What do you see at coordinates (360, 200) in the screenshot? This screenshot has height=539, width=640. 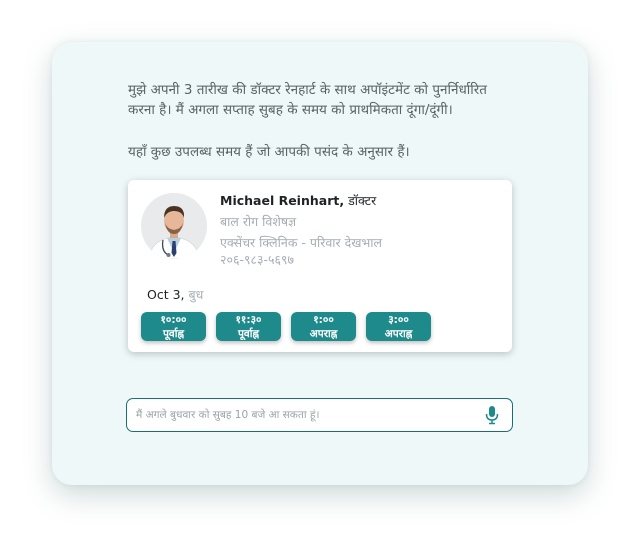 I see `doctor-title: डॉक्टर` at bounding box center [360, 200].